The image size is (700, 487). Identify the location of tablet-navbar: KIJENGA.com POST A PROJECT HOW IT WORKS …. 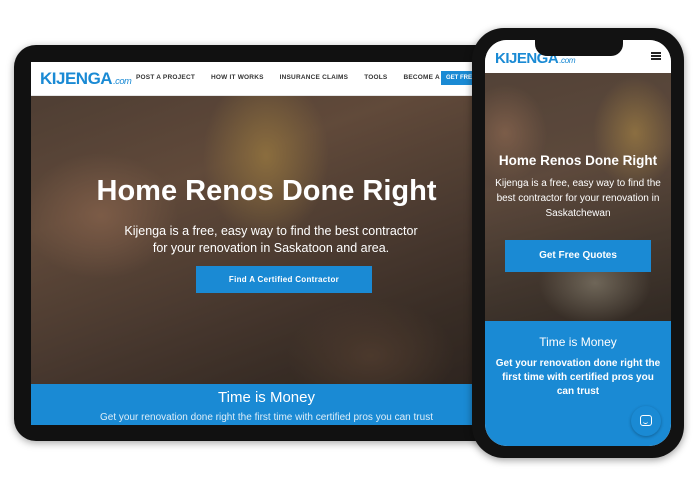
(266, 79).